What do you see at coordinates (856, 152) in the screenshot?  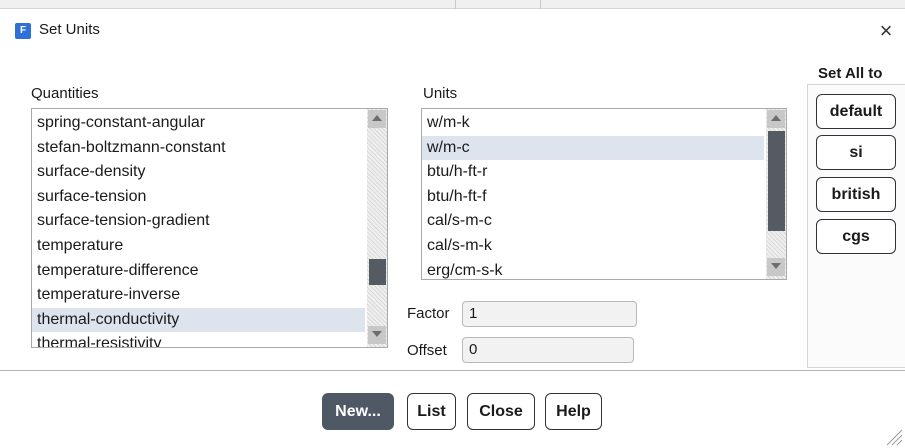 I see `si-button: si` at bounding box center [856, 152].